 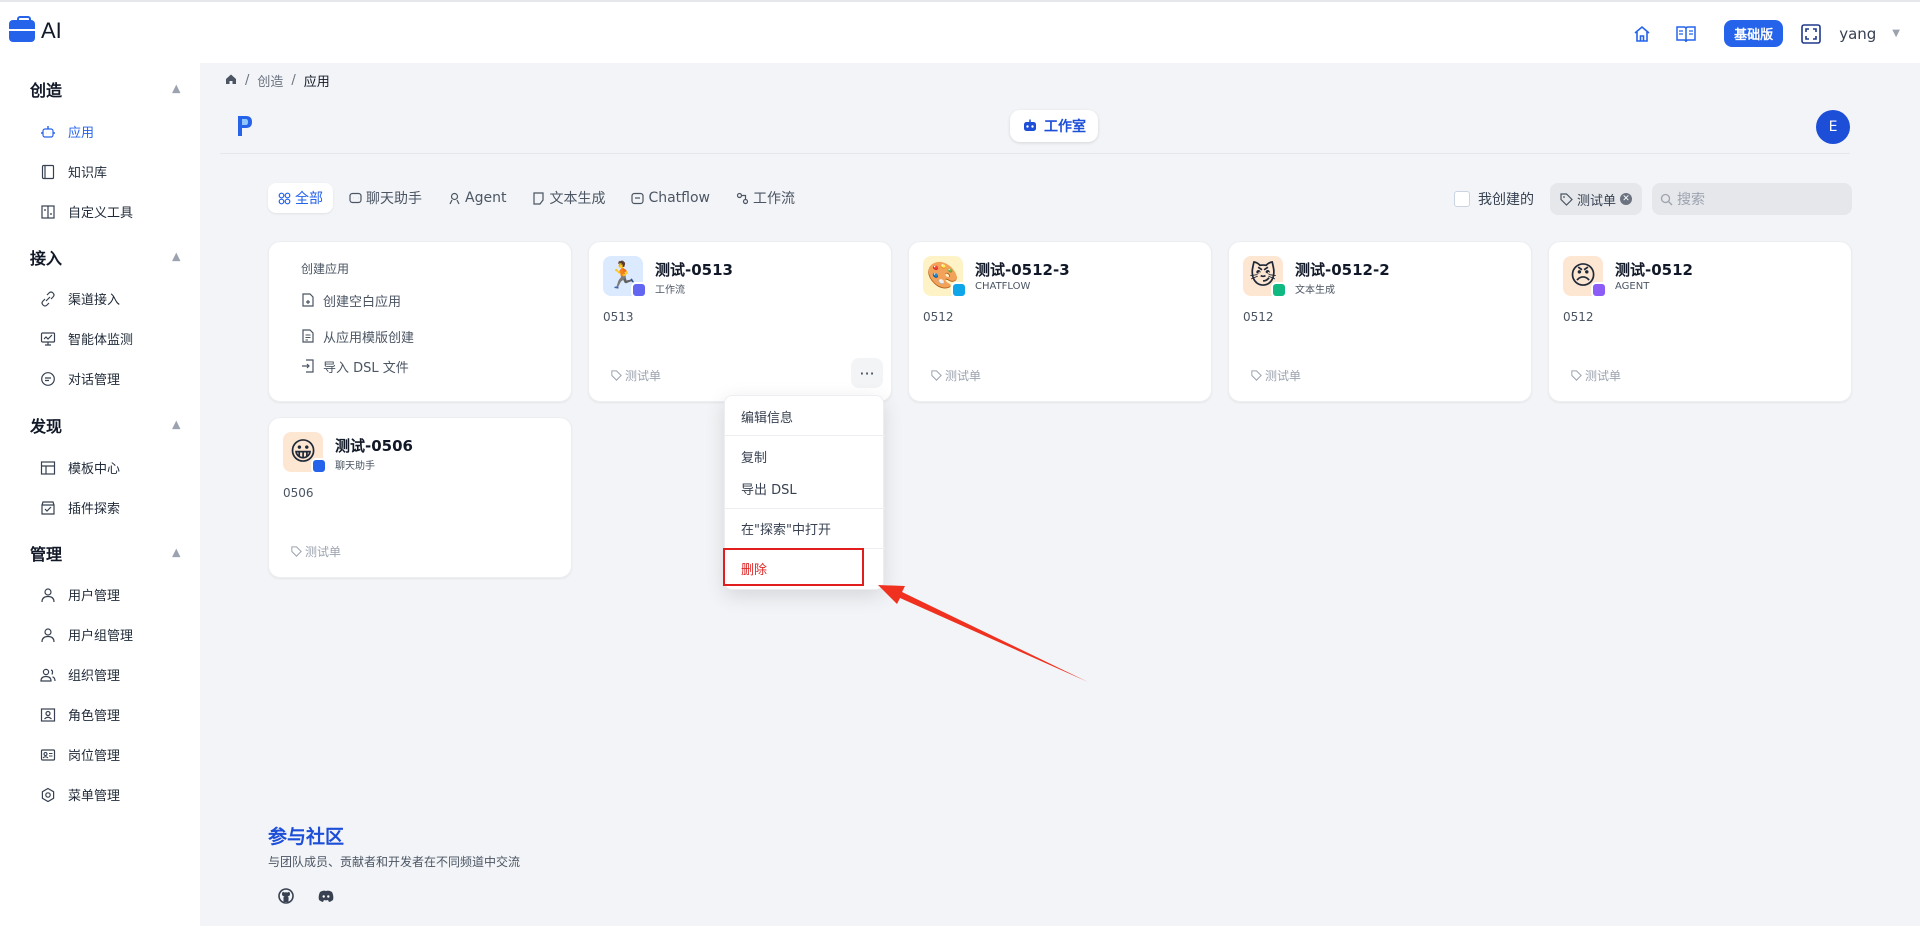 What do you see at coordinates (983, 633) in the screenshot?
I see `annotation-arrow-icon` at bounding box center [983, 633].